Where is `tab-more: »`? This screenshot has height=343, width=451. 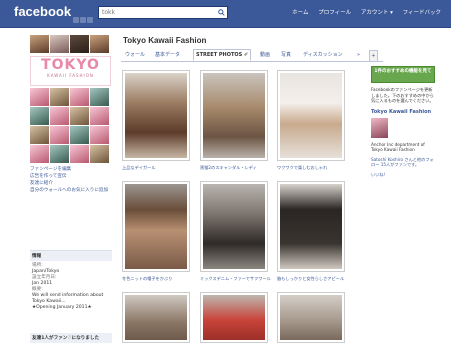
tab-more: » is located at coordinates (358, 55).